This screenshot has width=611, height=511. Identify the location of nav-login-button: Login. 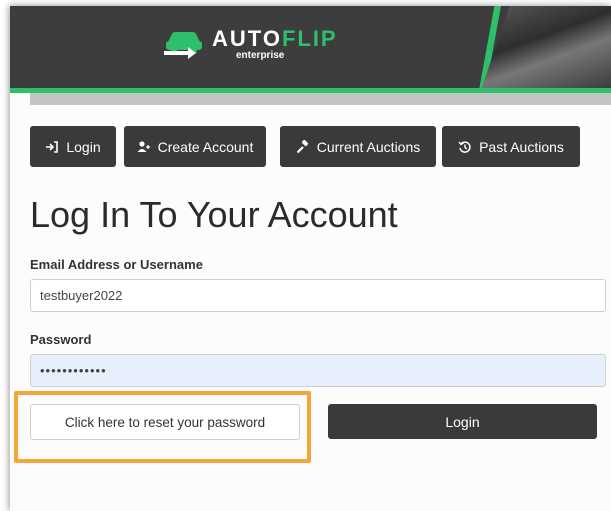
(73, 146).